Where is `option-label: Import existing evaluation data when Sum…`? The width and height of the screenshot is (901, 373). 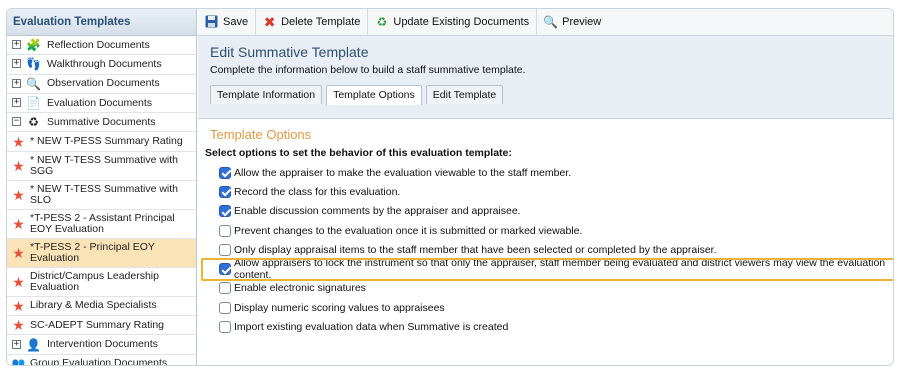
option-label: Import existing evaluation data when Sum… is located at coordinates (371, 327).